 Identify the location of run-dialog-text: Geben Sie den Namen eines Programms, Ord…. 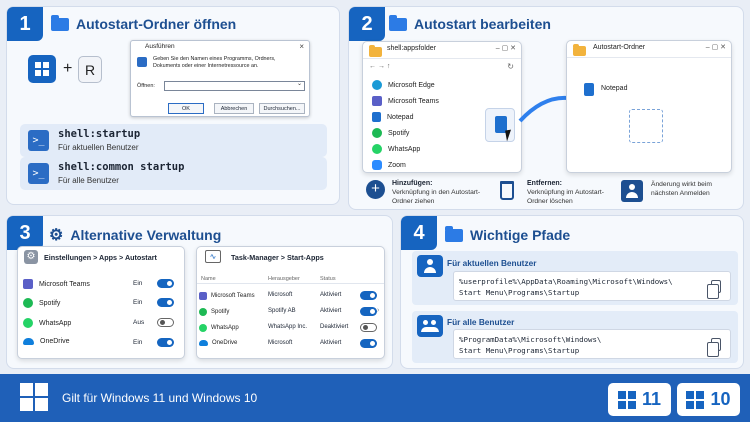
(214, 63).